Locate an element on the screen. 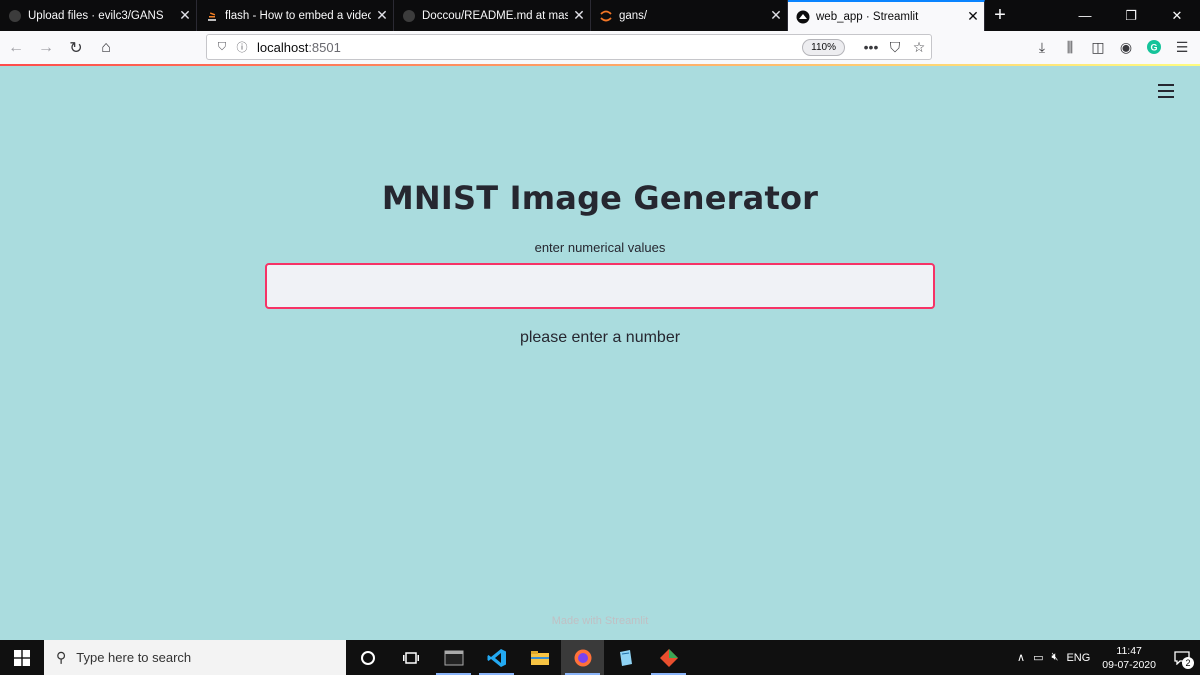 The image size is (1200, 675). new-tab-button: + is located at coordinates (1000, 15).